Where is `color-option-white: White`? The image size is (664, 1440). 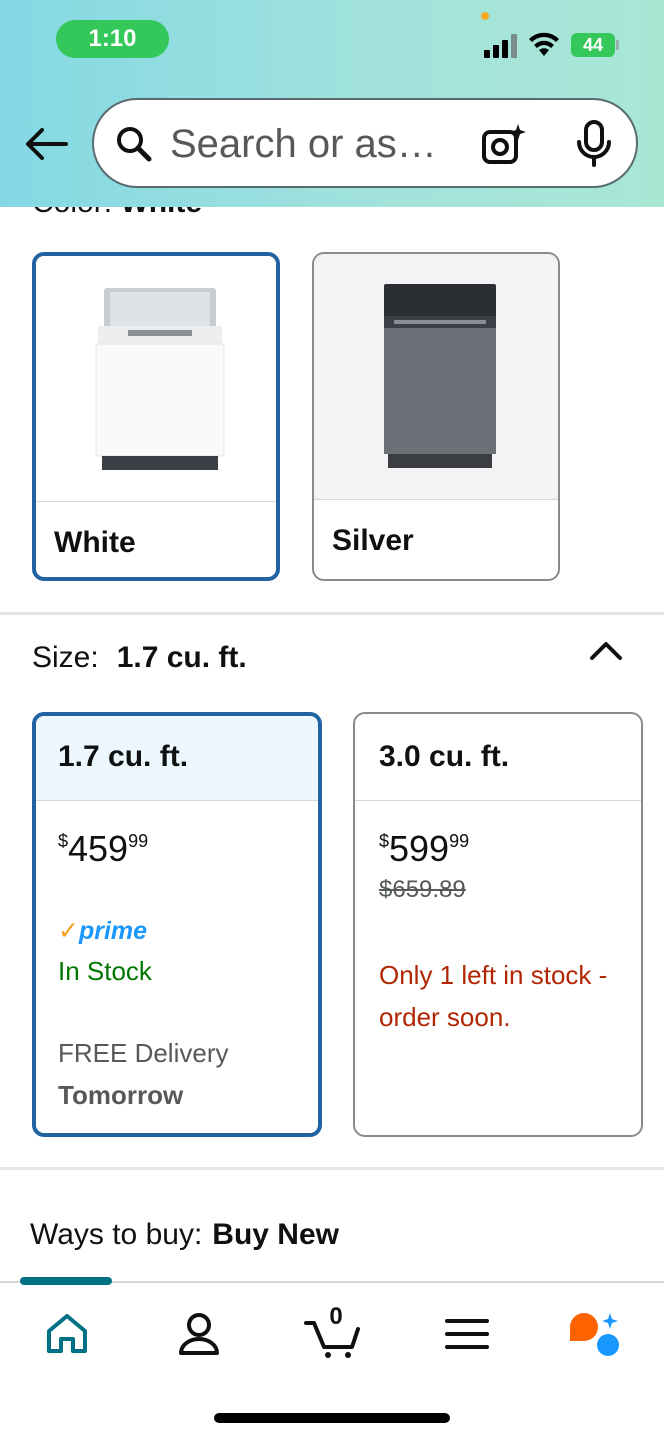
color-option-white: White is located at coordinates (156, 416).